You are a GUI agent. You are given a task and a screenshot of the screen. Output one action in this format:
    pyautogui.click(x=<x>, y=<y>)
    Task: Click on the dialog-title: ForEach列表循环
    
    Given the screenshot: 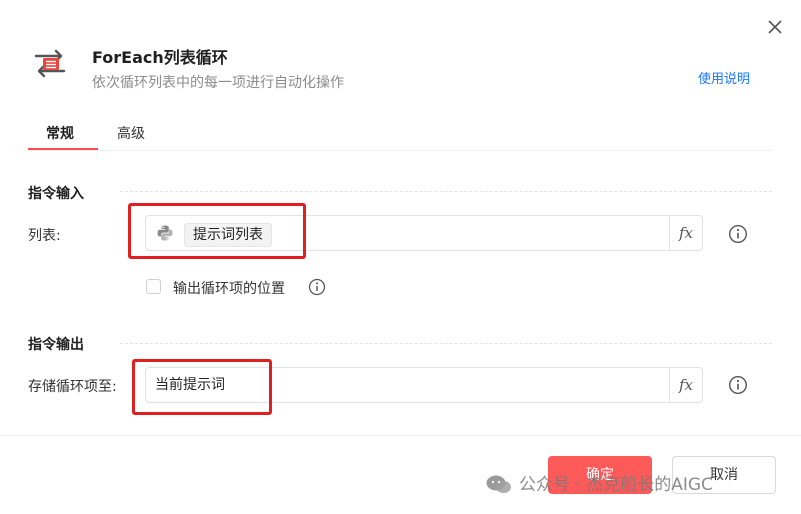 What is the action you would take?
    pyautogui.click(x=160, y=57)
    